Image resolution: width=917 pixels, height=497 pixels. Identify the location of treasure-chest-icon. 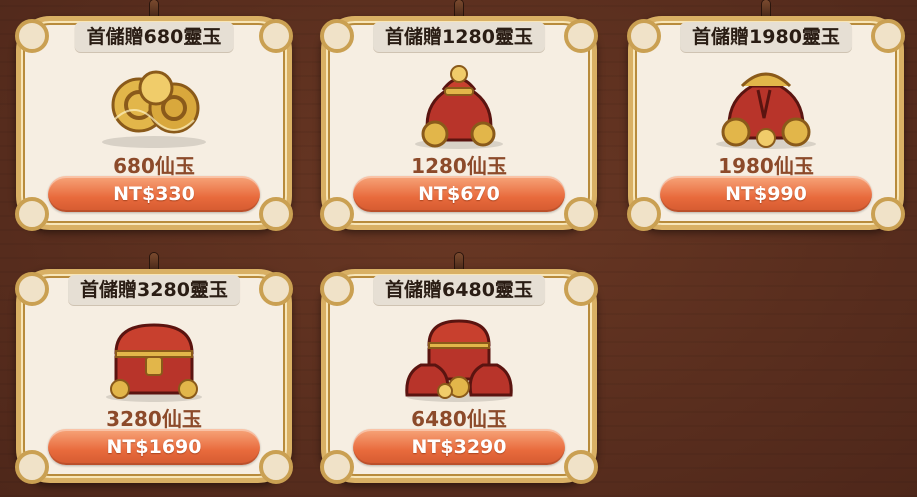
(154, 362).